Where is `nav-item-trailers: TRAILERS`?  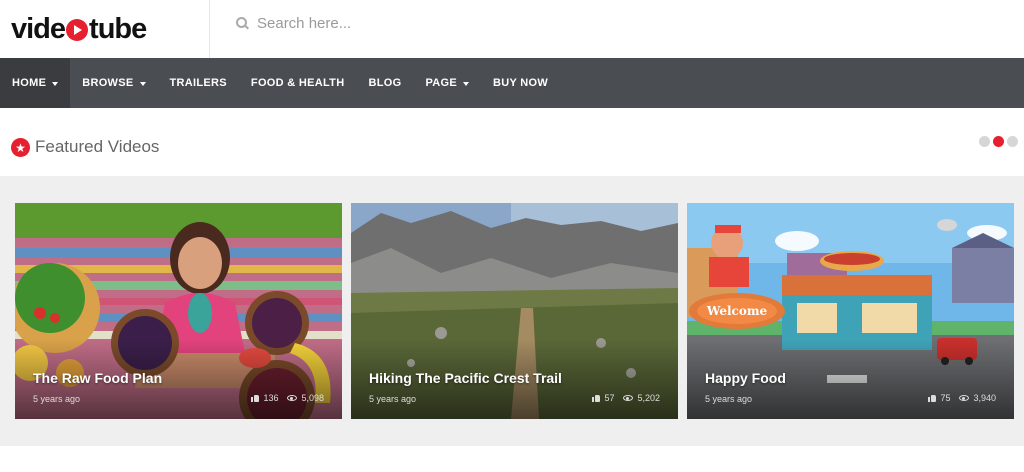
nav-item-trailers: TRAILERS is located at coordinates (198, 83).